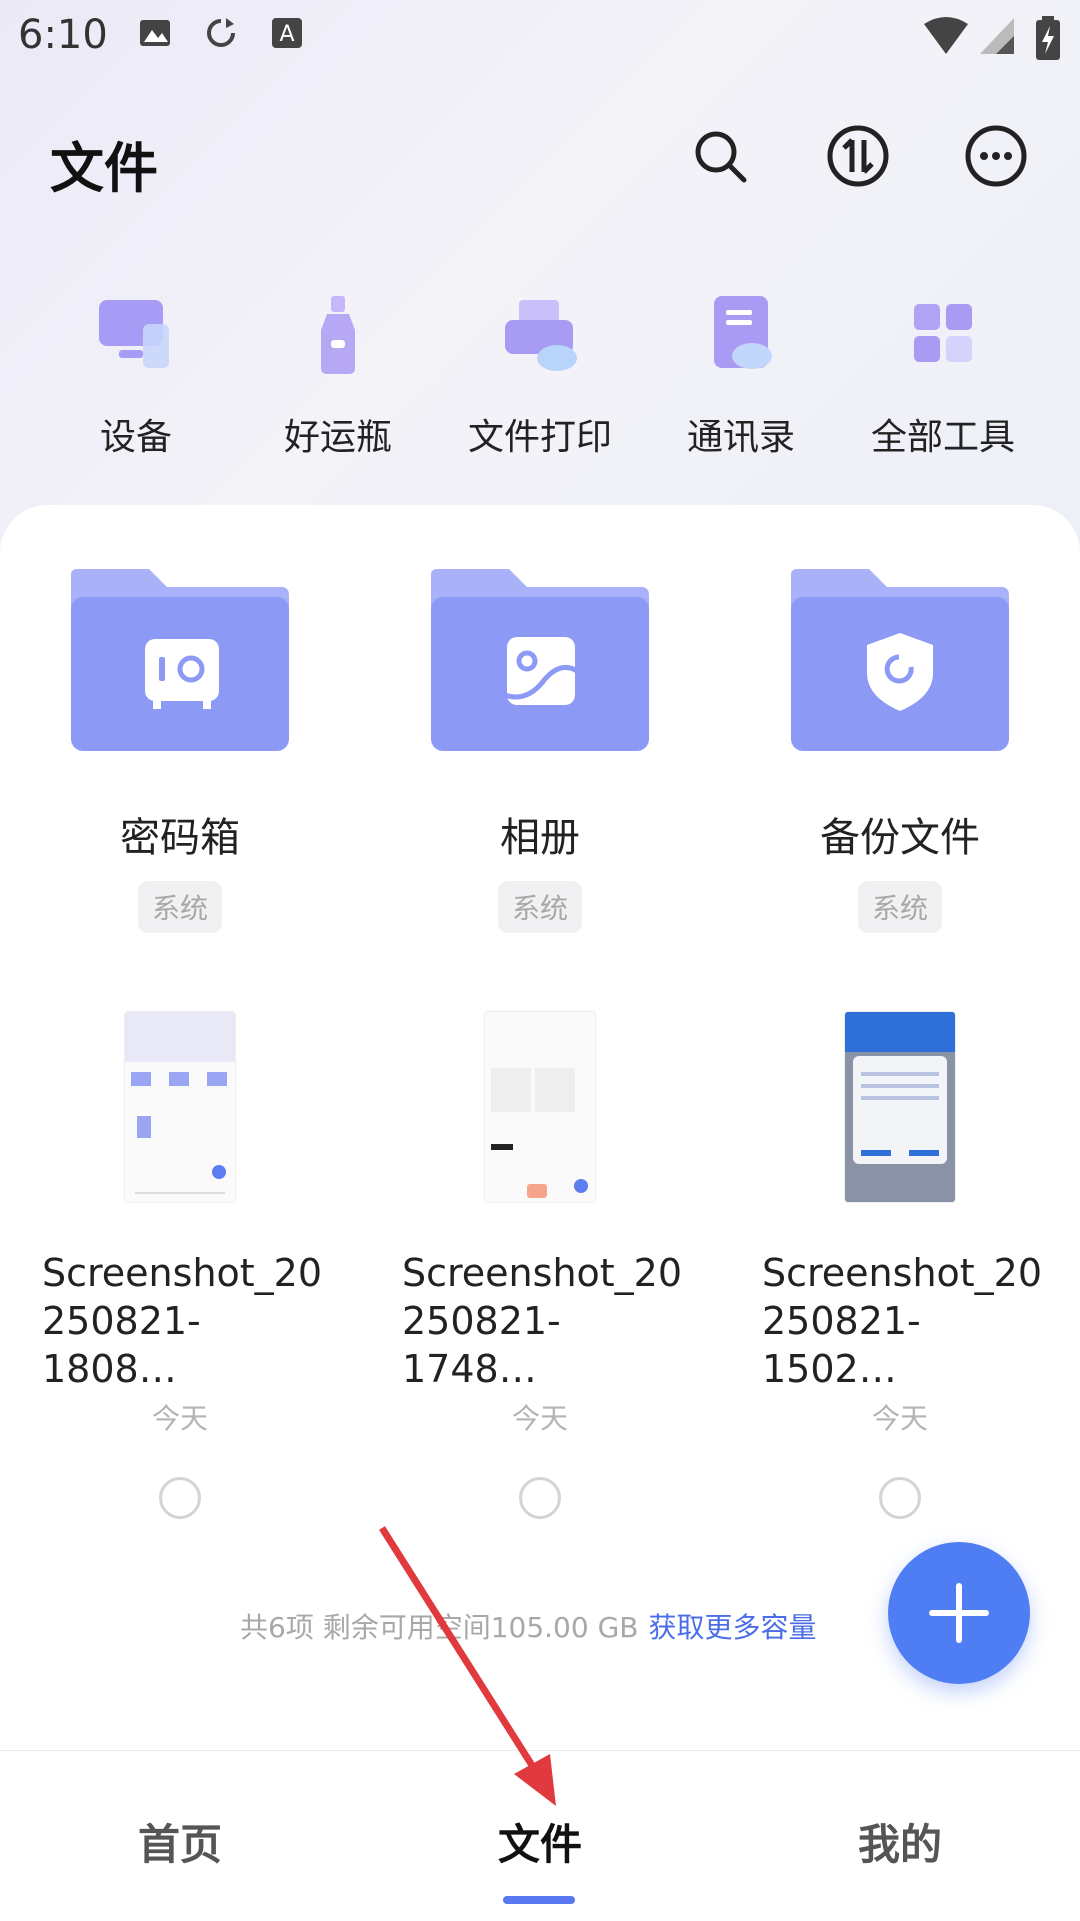 The image size is (1080, 1921). Describe the element at coordinates (540, 1841) in the screenshot. I see `nav-files: 文件` at that location.